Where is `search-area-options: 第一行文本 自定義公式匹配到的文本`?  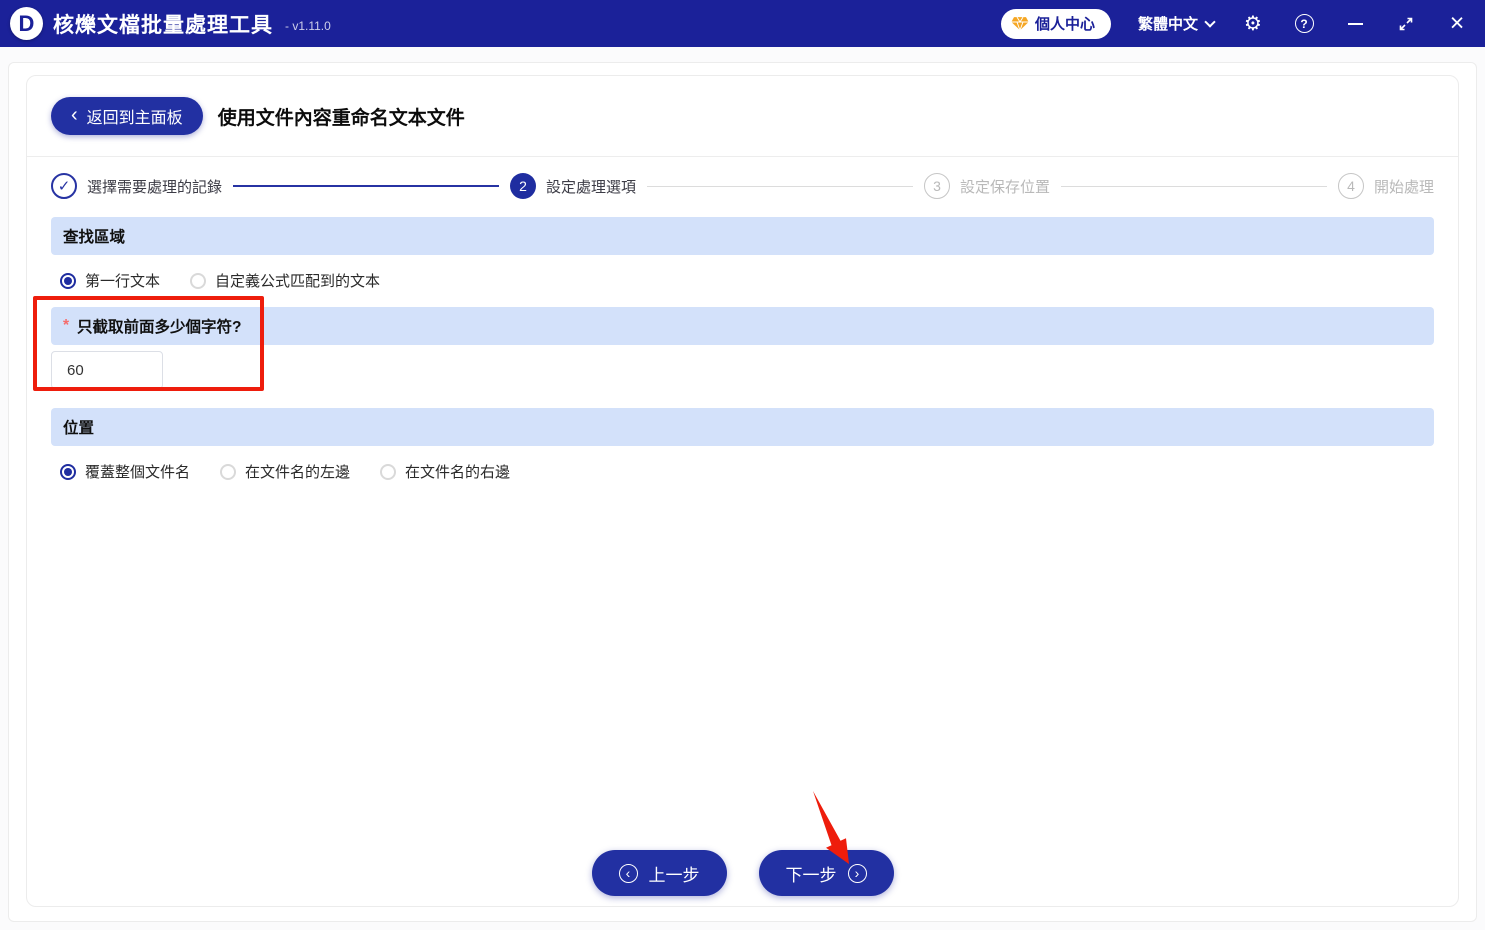 search-area-options: 第一行文本 自定義公式匹配到的文本 is located at coordinates (742, 281).